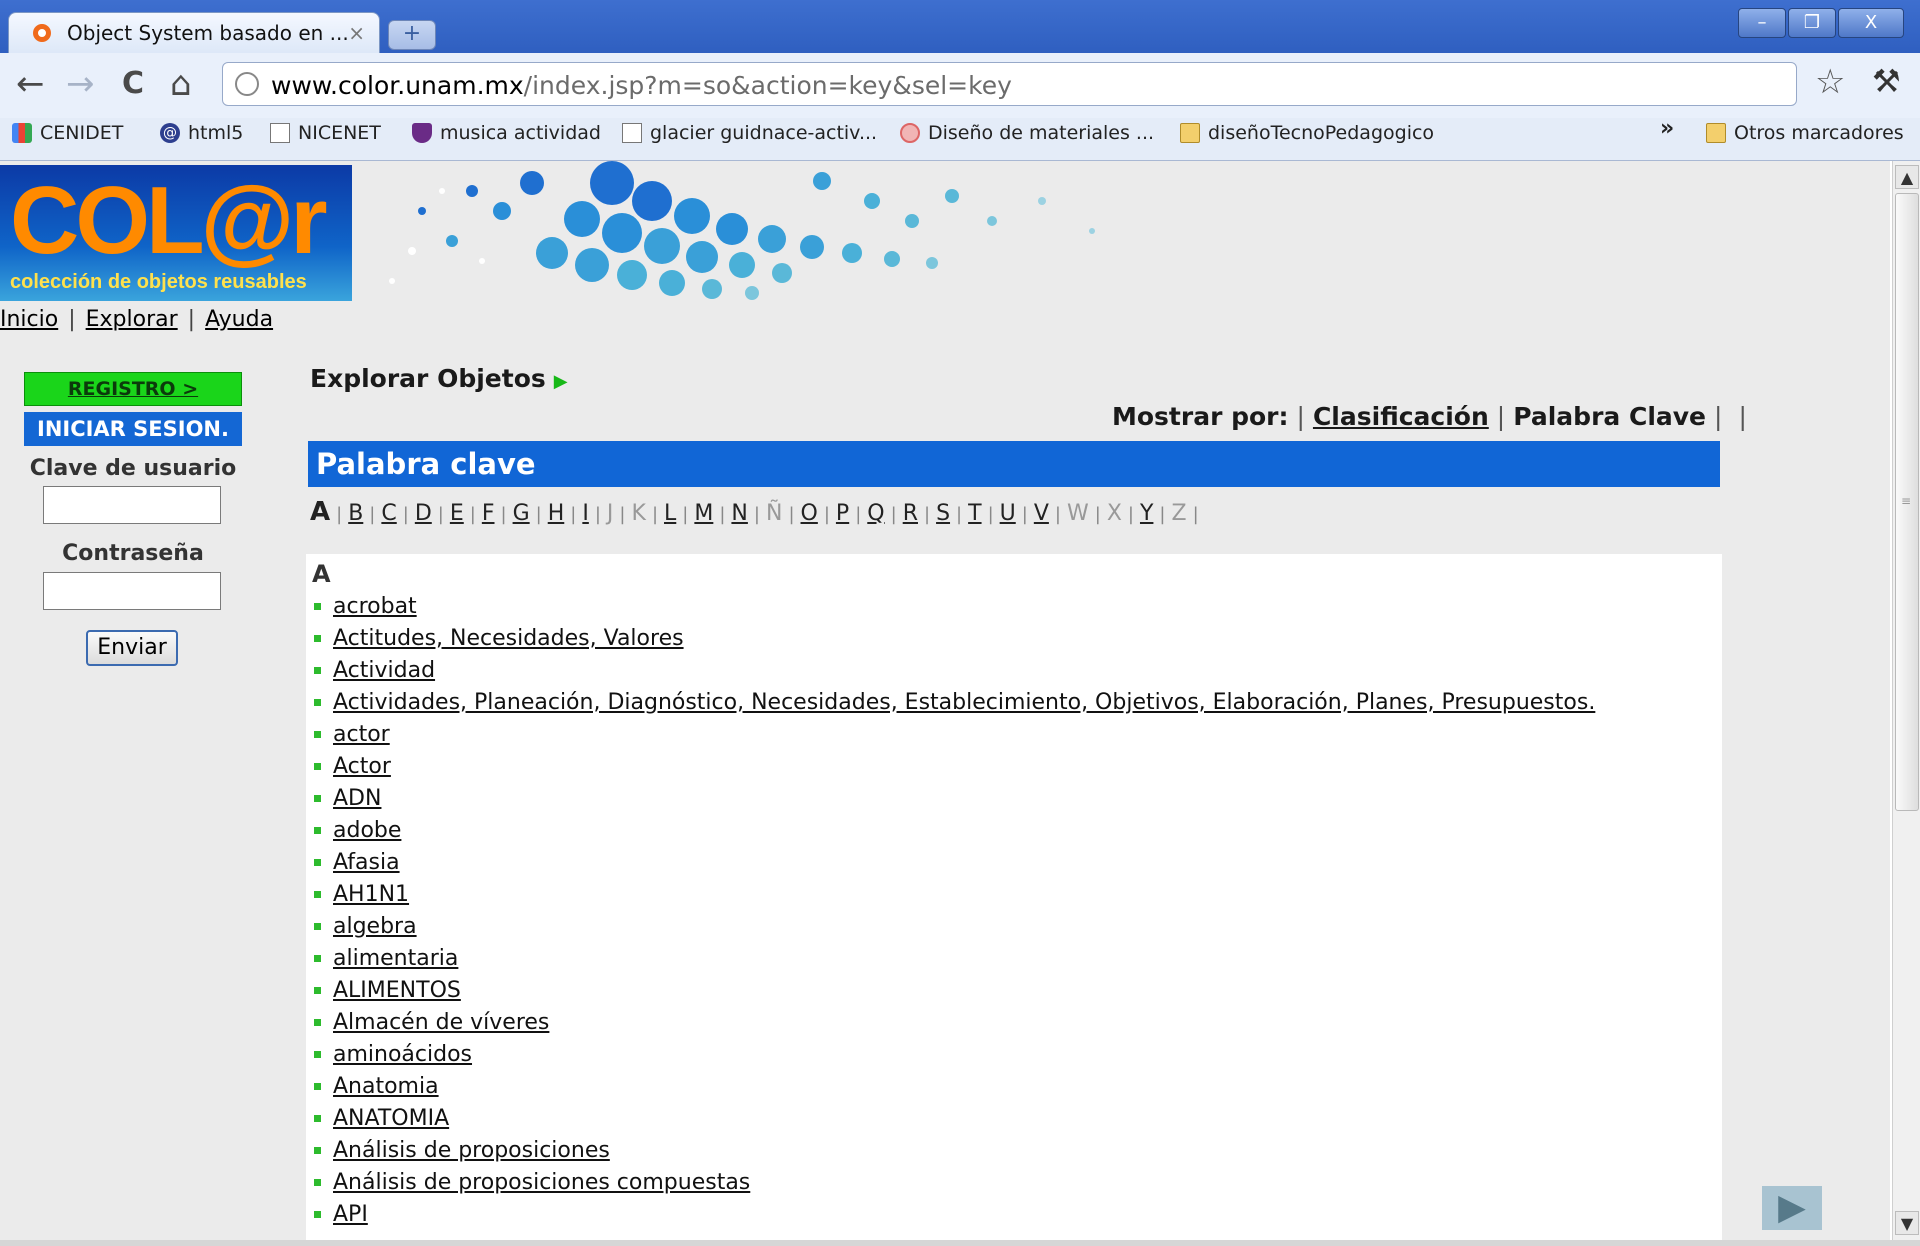  I want to click on letter-link: U, so click(1008, 513).